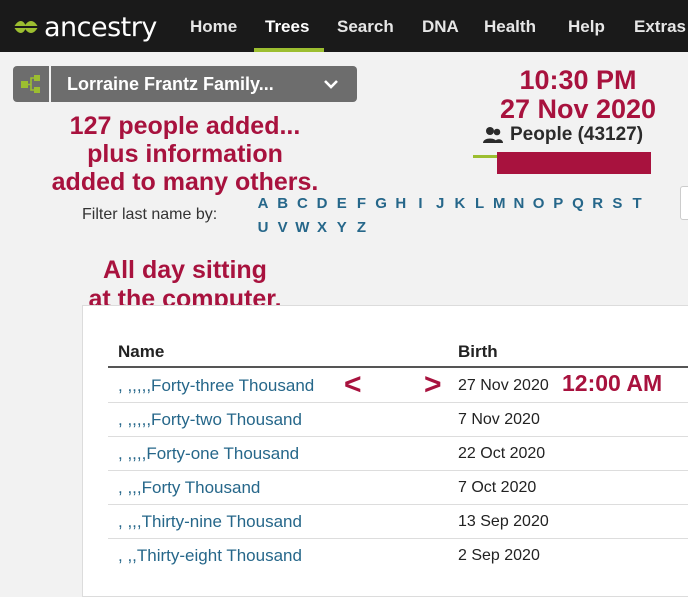 Image resolution: width=688 pixels, height=597 pixels. Describe the element at coordinates (210, 420) in the screenshot. I see `person-name-link: , ,,,,,Forty-two Thousand` at that location.